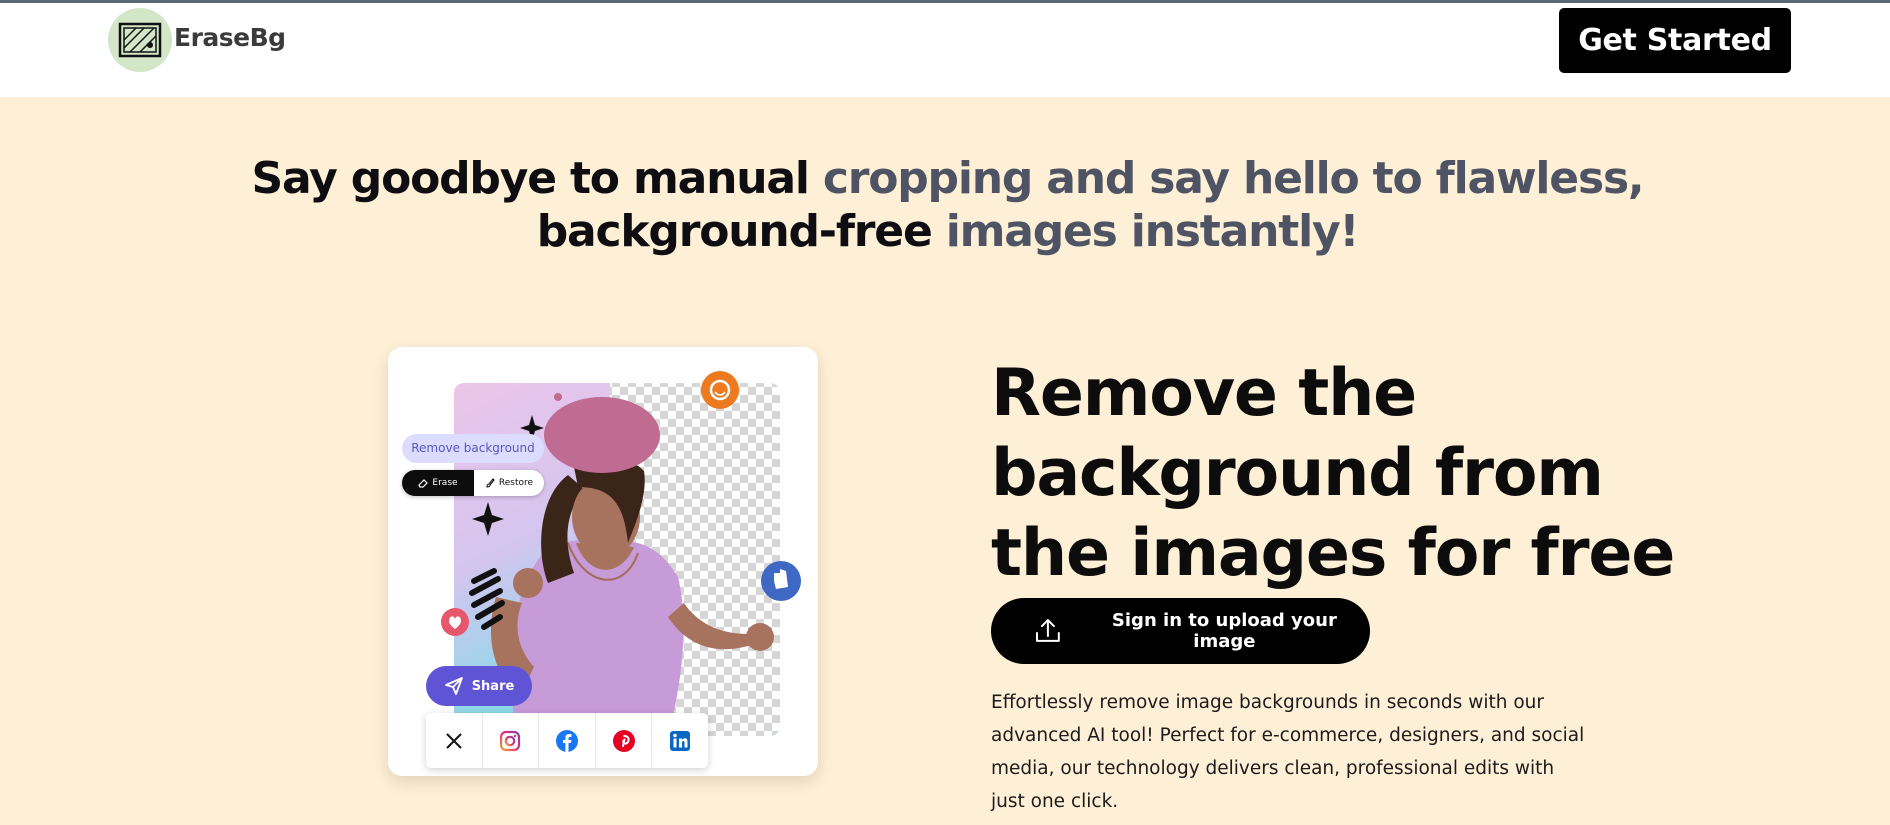  I want to click on erase-button: Erase, so click(438, 483).